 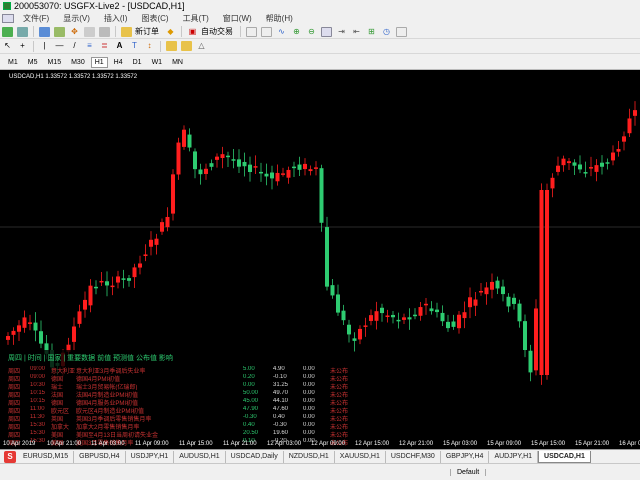 What do you see at coordinates (514, 456) in the screenshot?
I see `chart-tab: AUDJPY,H1` at bounding box center [514, 456].